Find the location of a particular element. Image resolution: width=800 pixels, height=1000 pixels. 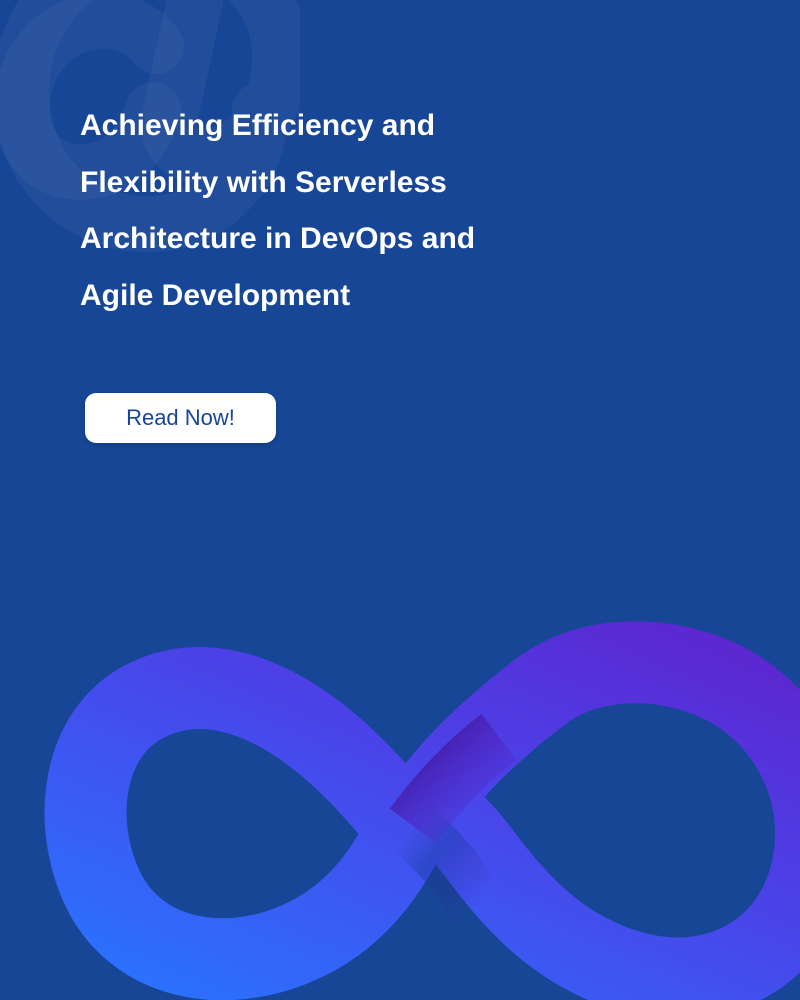

read-now-button: Read Now! is located at coordinates (180, 418).